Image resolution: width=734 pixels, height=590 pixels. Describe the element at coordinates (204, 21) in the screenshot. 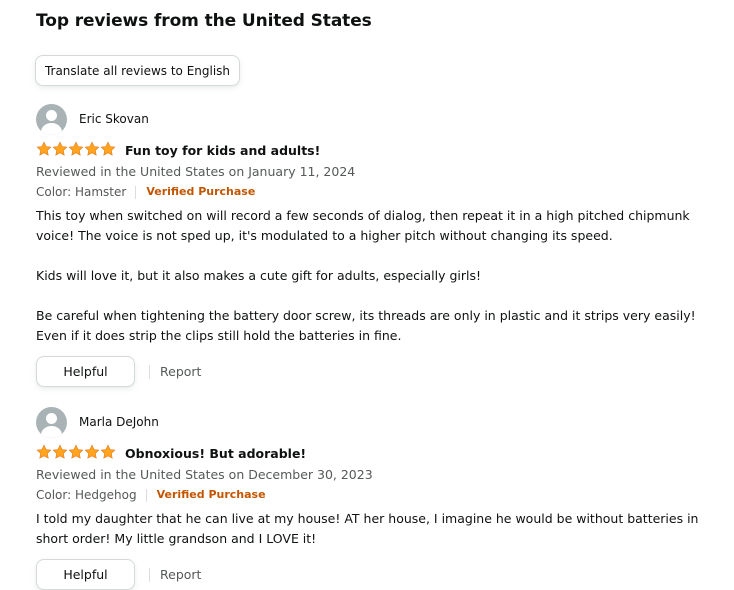

I see `section-heading: Top reviews from the United States` at that location.